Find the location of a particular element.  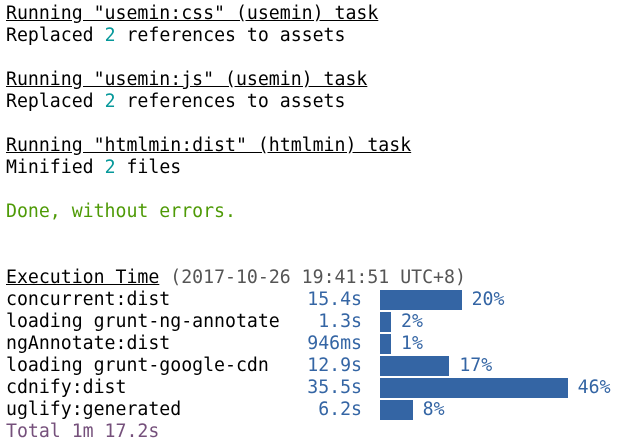

done-message: Done, without errors. is located at coordinates (121, 211).